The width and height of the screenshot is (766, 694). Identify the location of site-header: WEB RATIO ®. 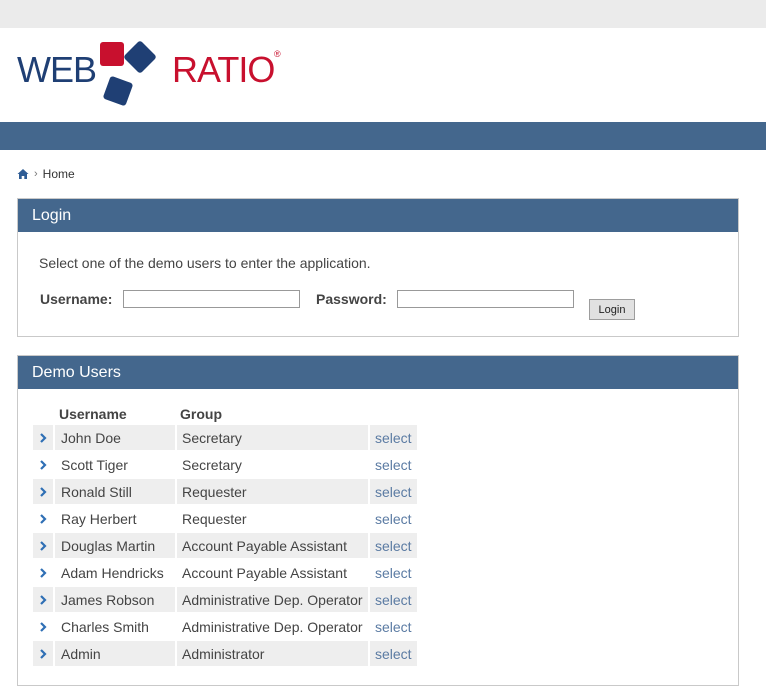
(383, 75).